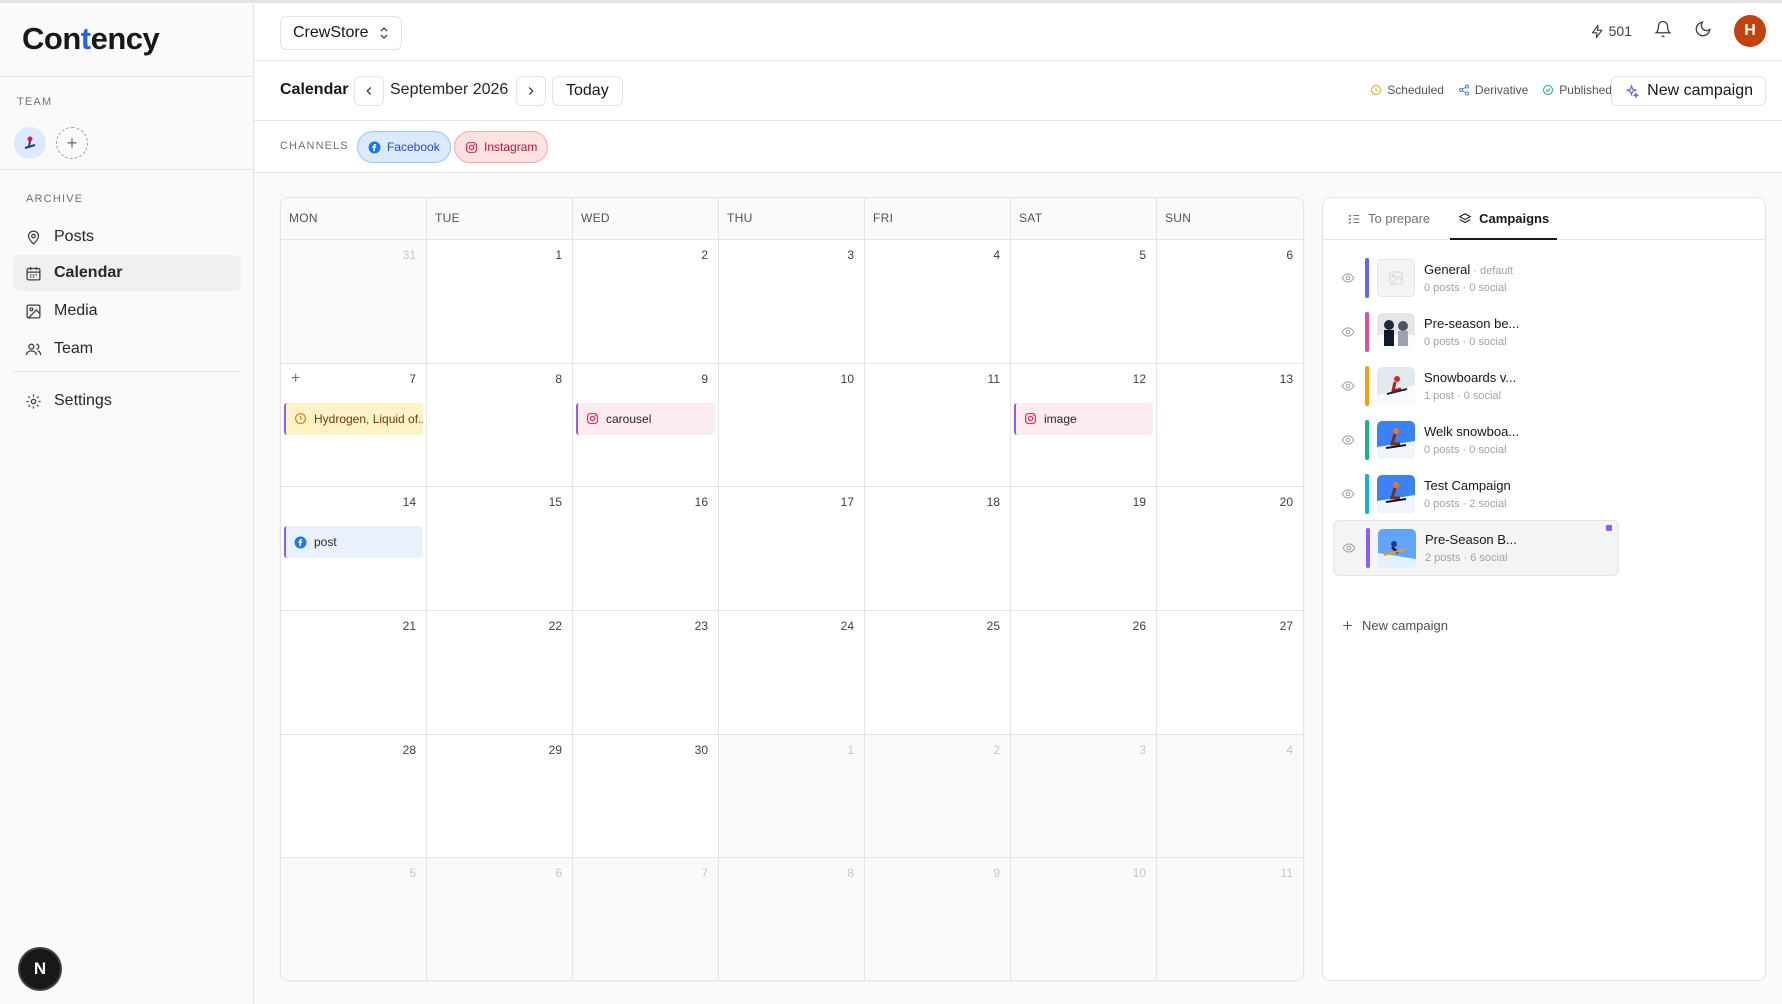  Describe the element at coordinates (72, 143) in the screenshot. I see `add-team-button: +` at that location.